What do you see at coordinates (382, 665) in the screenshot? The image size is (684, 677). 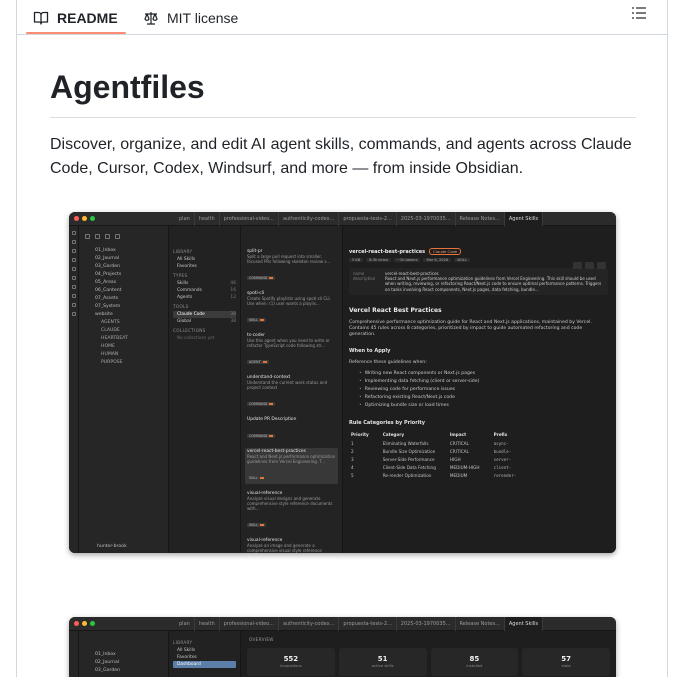 I see `stat-label: active skills` at bounding box center [382, 665].